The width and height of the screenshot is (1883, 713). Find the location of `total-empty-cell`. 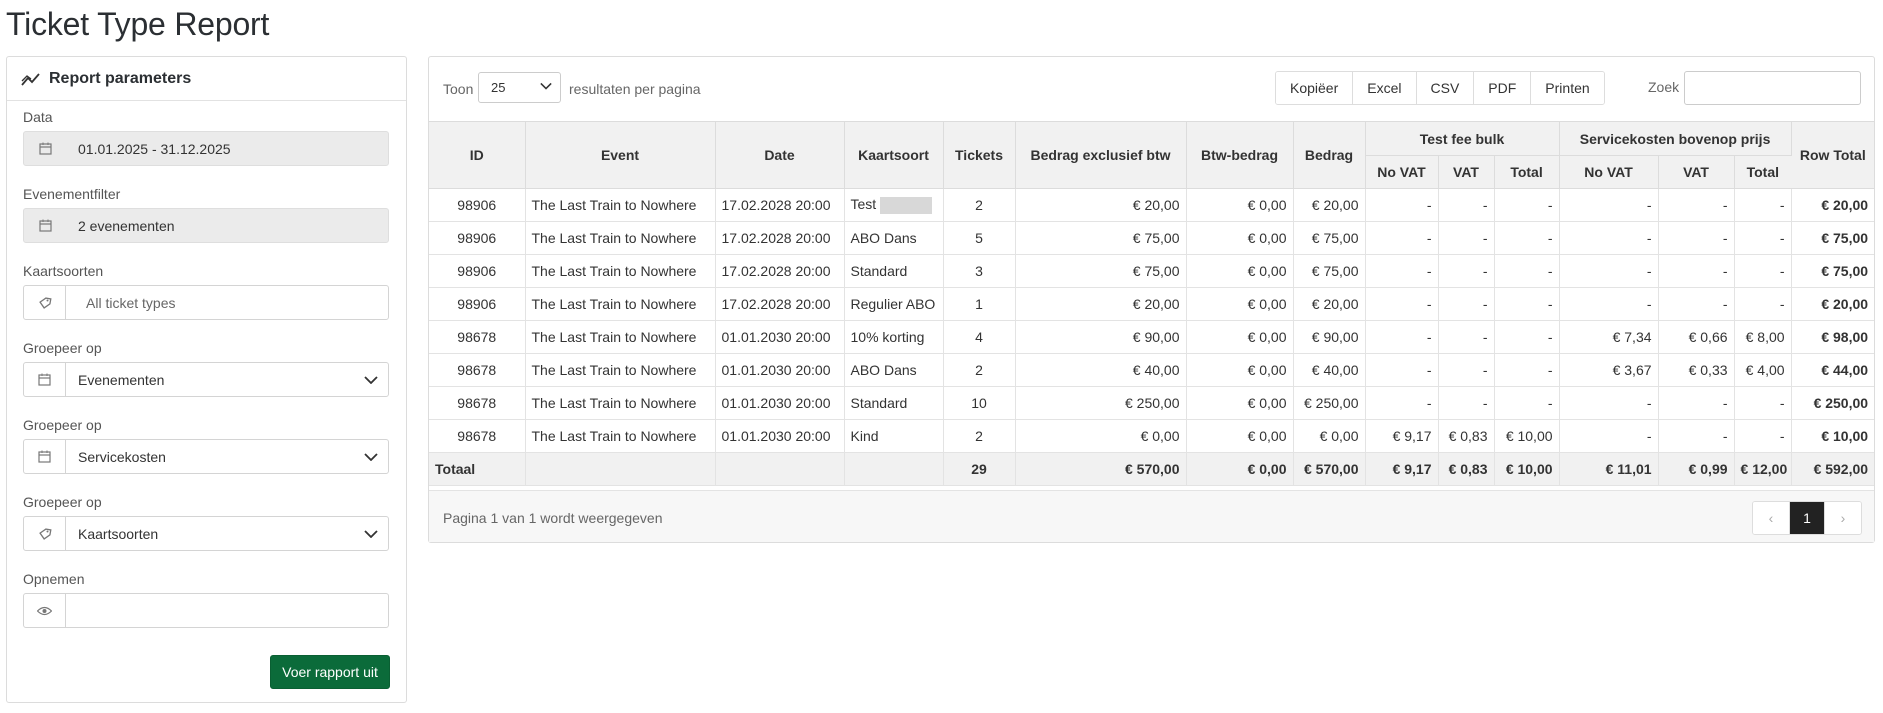

total-empty-cell is located at coordinates (894, 469).